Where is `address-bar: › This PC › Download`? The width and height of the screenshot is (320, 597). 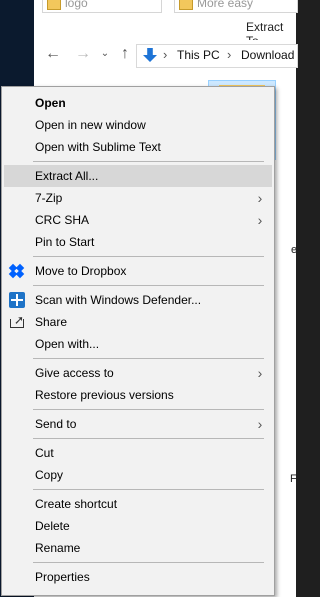
address-bar: › This PC › Download is located at coordinates (217, 56).